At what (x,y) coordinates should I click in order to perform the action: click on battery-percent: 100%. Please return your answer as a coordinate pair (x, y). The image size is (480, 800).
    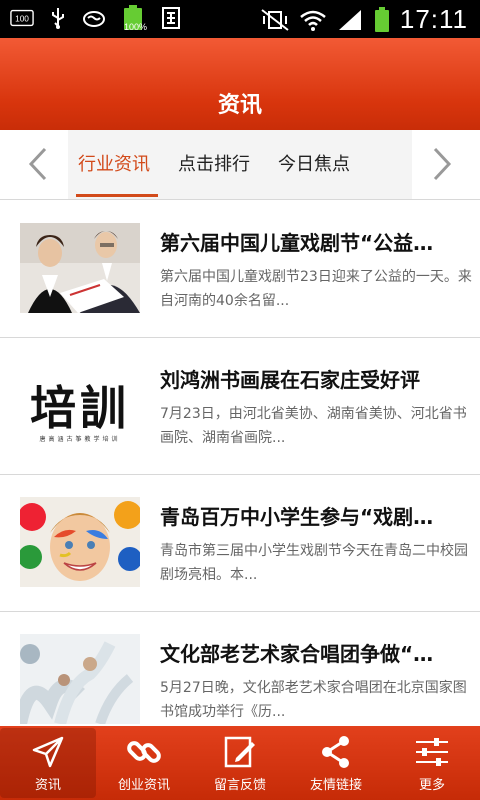
    Looking at the image, I should click on (136, 27).